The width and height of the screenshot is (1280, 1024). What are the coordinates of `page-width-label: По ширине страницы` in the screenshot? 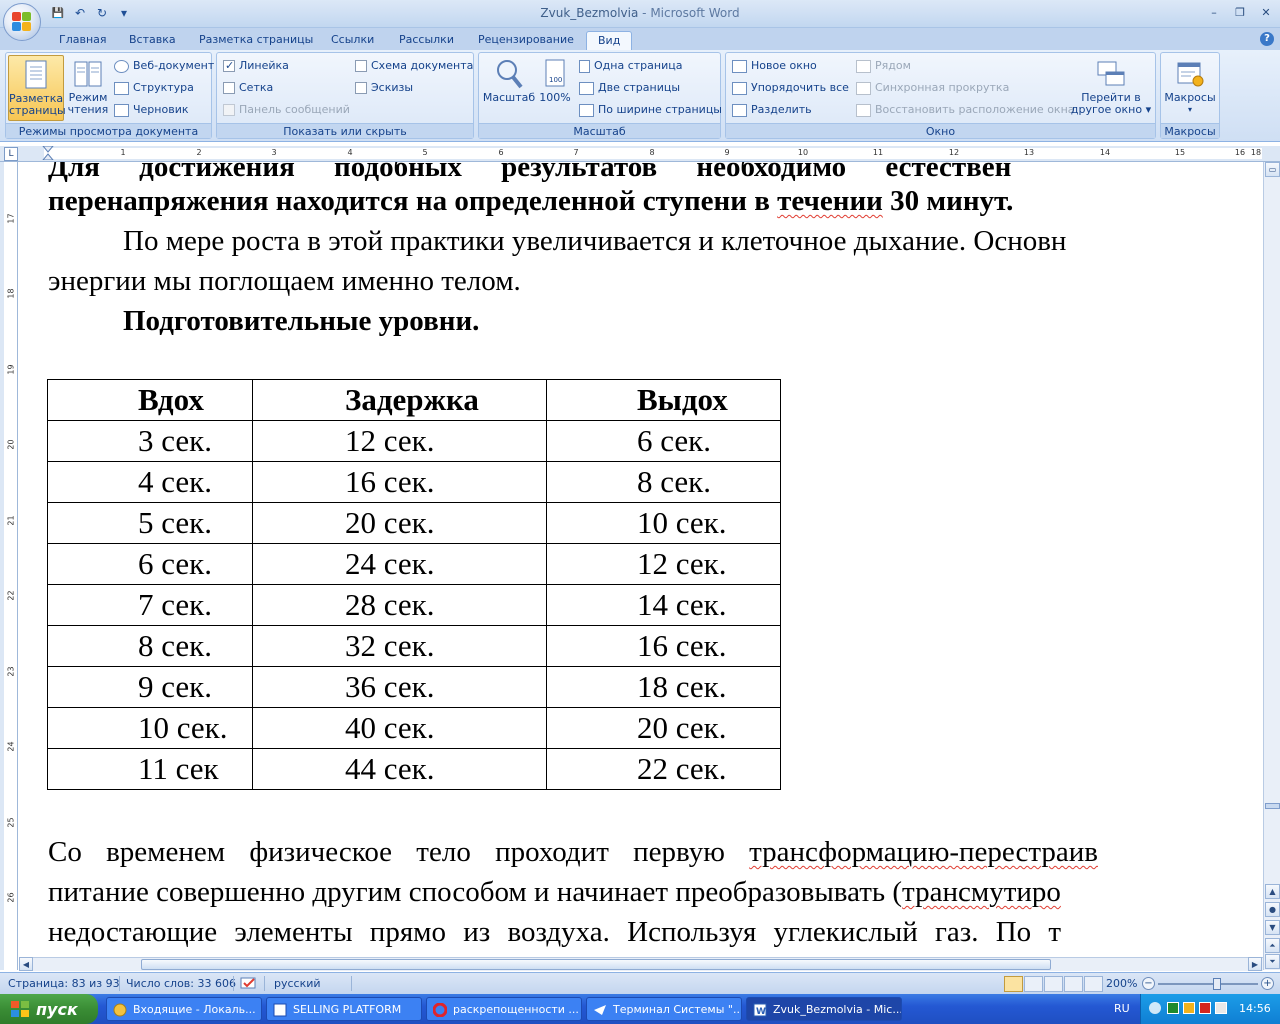 It's located at (660, 109).